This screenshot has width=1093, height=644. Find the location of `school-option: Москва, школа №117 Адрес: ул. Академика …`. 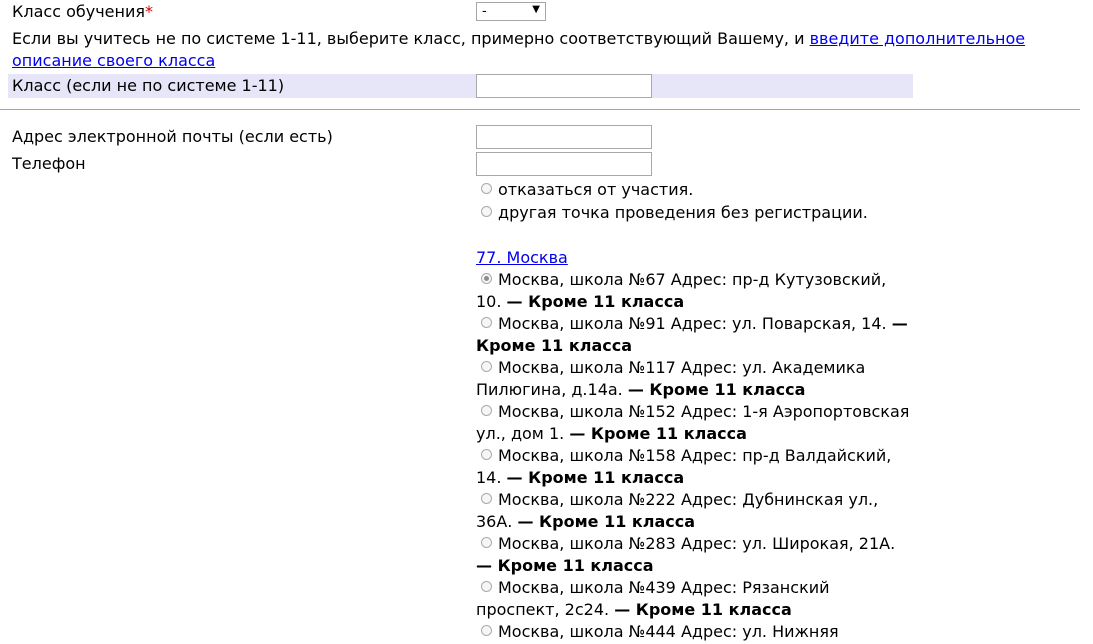

school-option: Москва, школа №117 Адрес: ул. Академика … is located at coordinates (696, 379).